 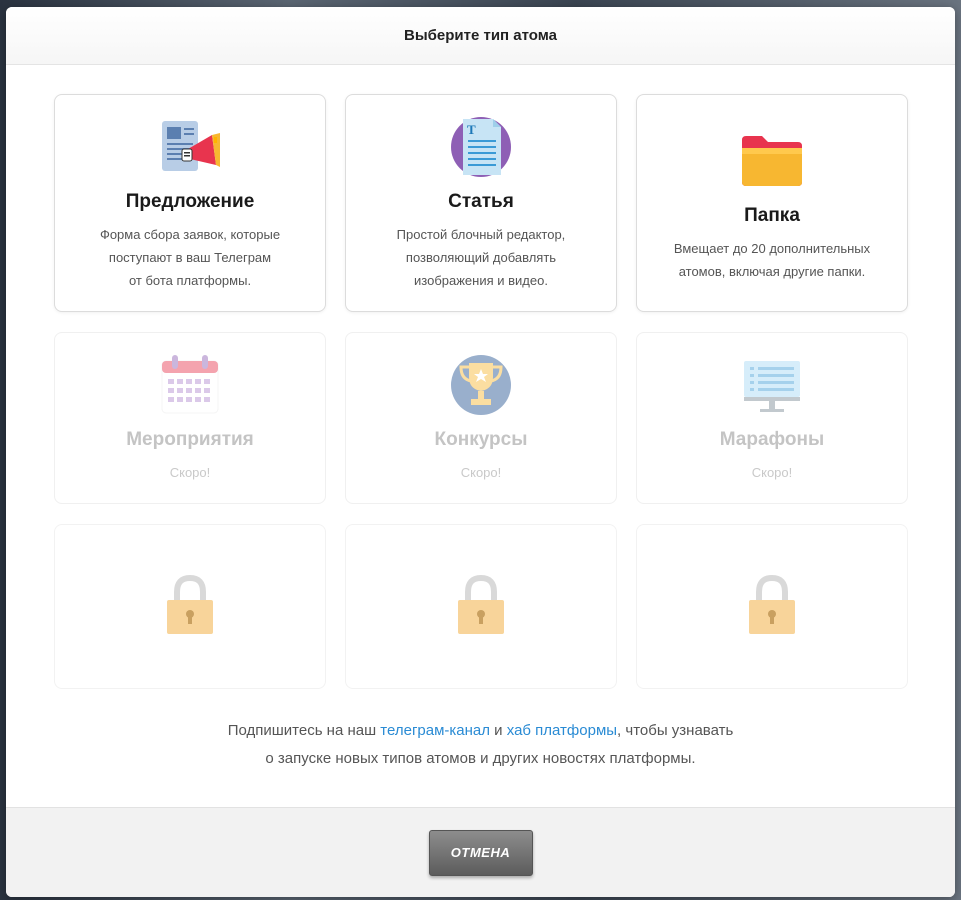 I want to click on desc-line: атомов, включая другие папки., so click(x=772, y=271).